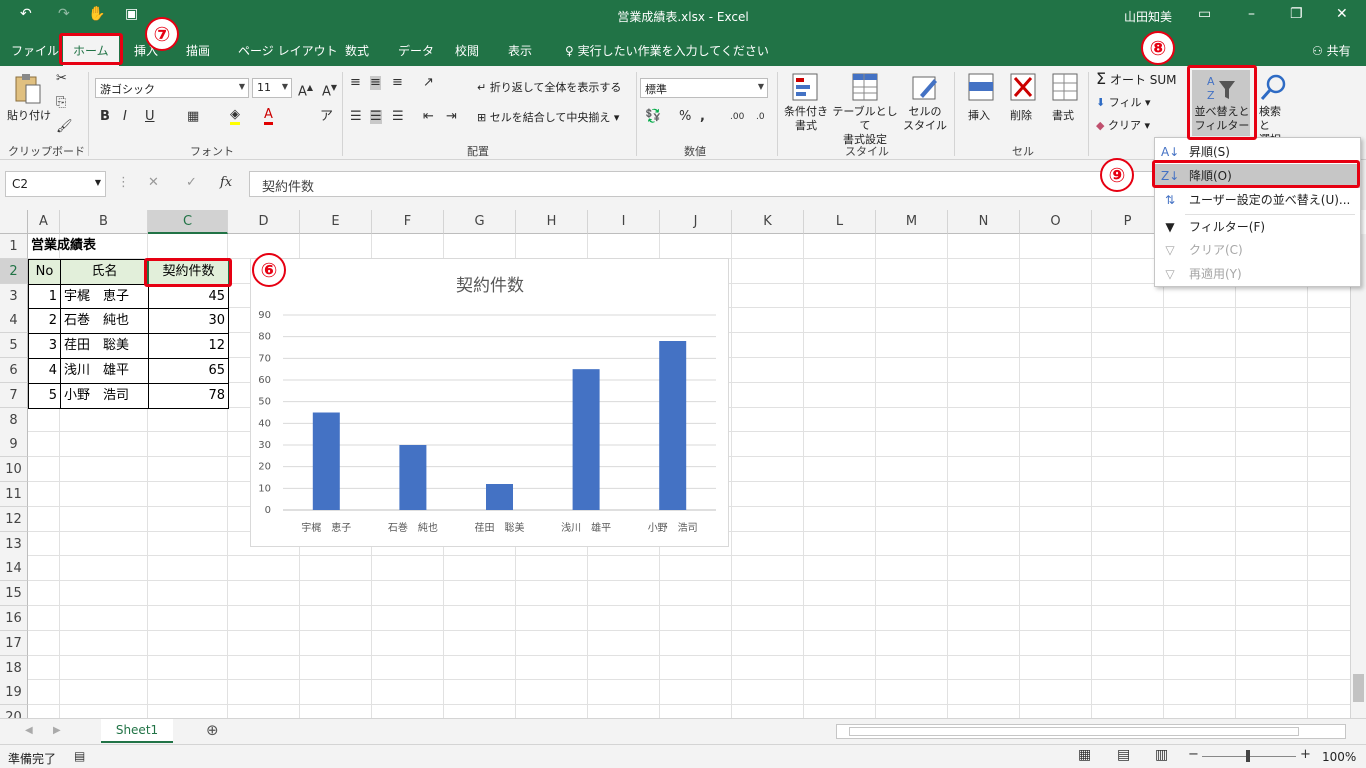 The height and width of the screenshot is (768, 1366). I want to click on row-header-20: 20, so click(14, 711).